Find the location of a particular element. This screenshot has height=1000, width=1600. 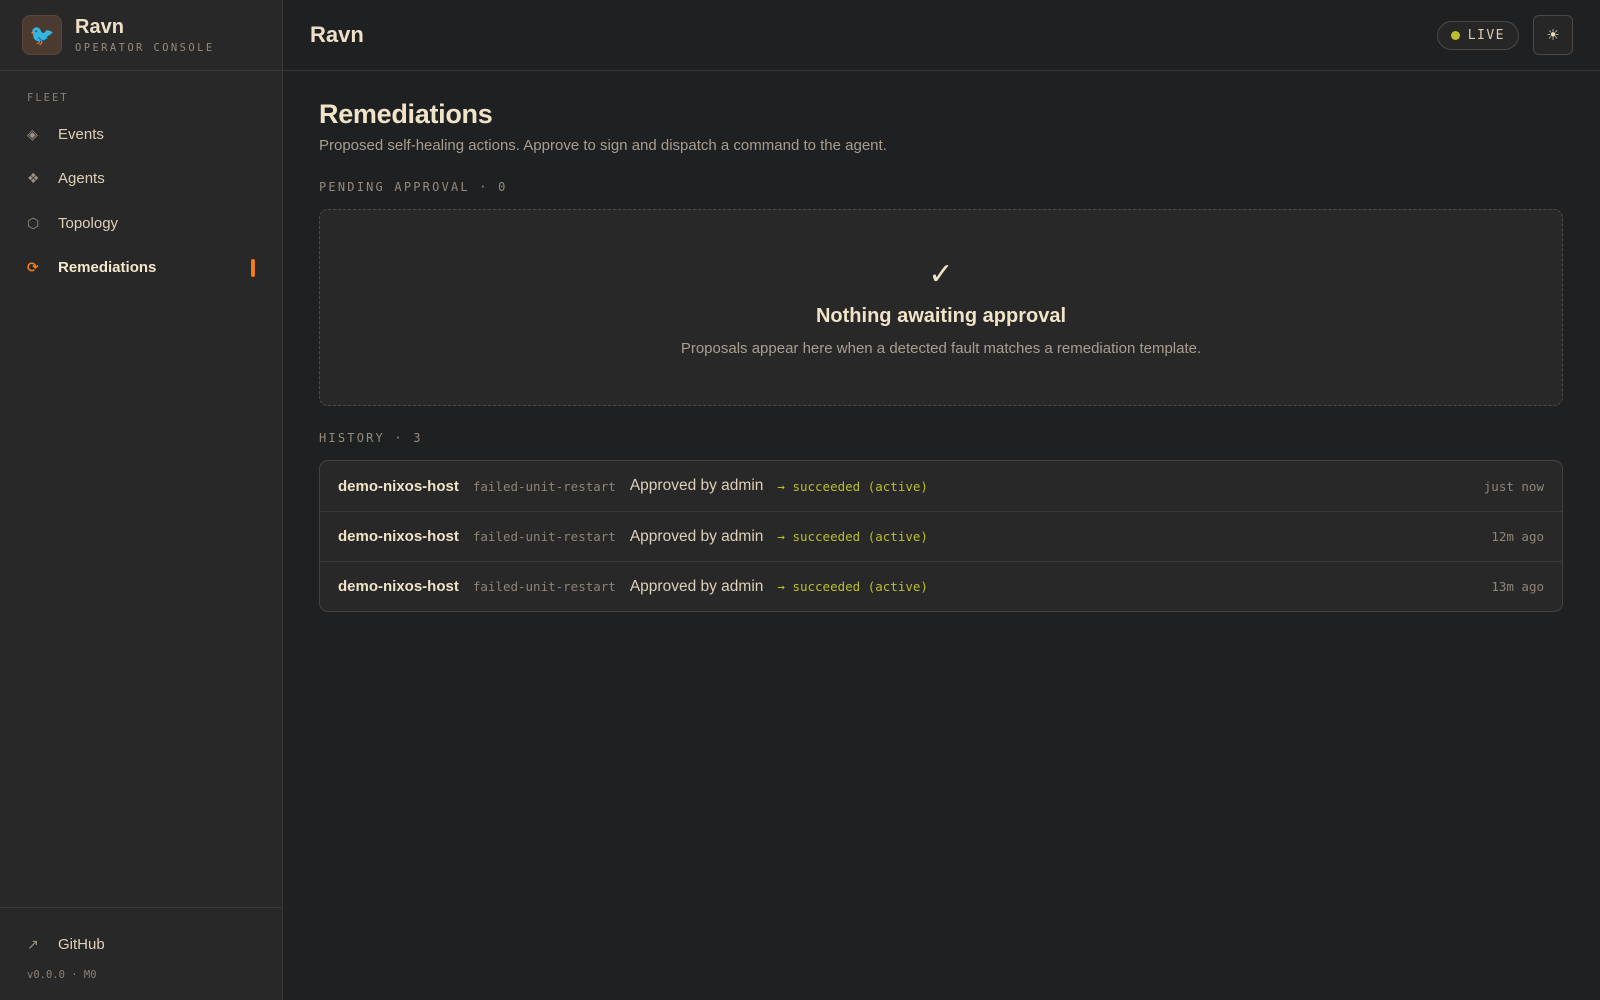

sidebar-item-events: ◈ Events is located at coordinates (141, 134).